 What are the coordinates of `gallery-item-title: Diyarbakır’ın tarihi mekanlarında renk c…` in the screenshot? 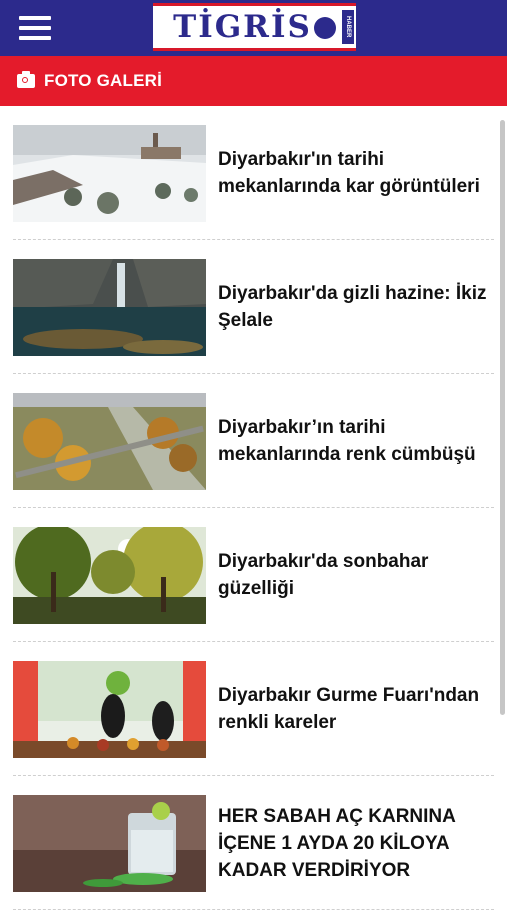 It's located at (355, 441).